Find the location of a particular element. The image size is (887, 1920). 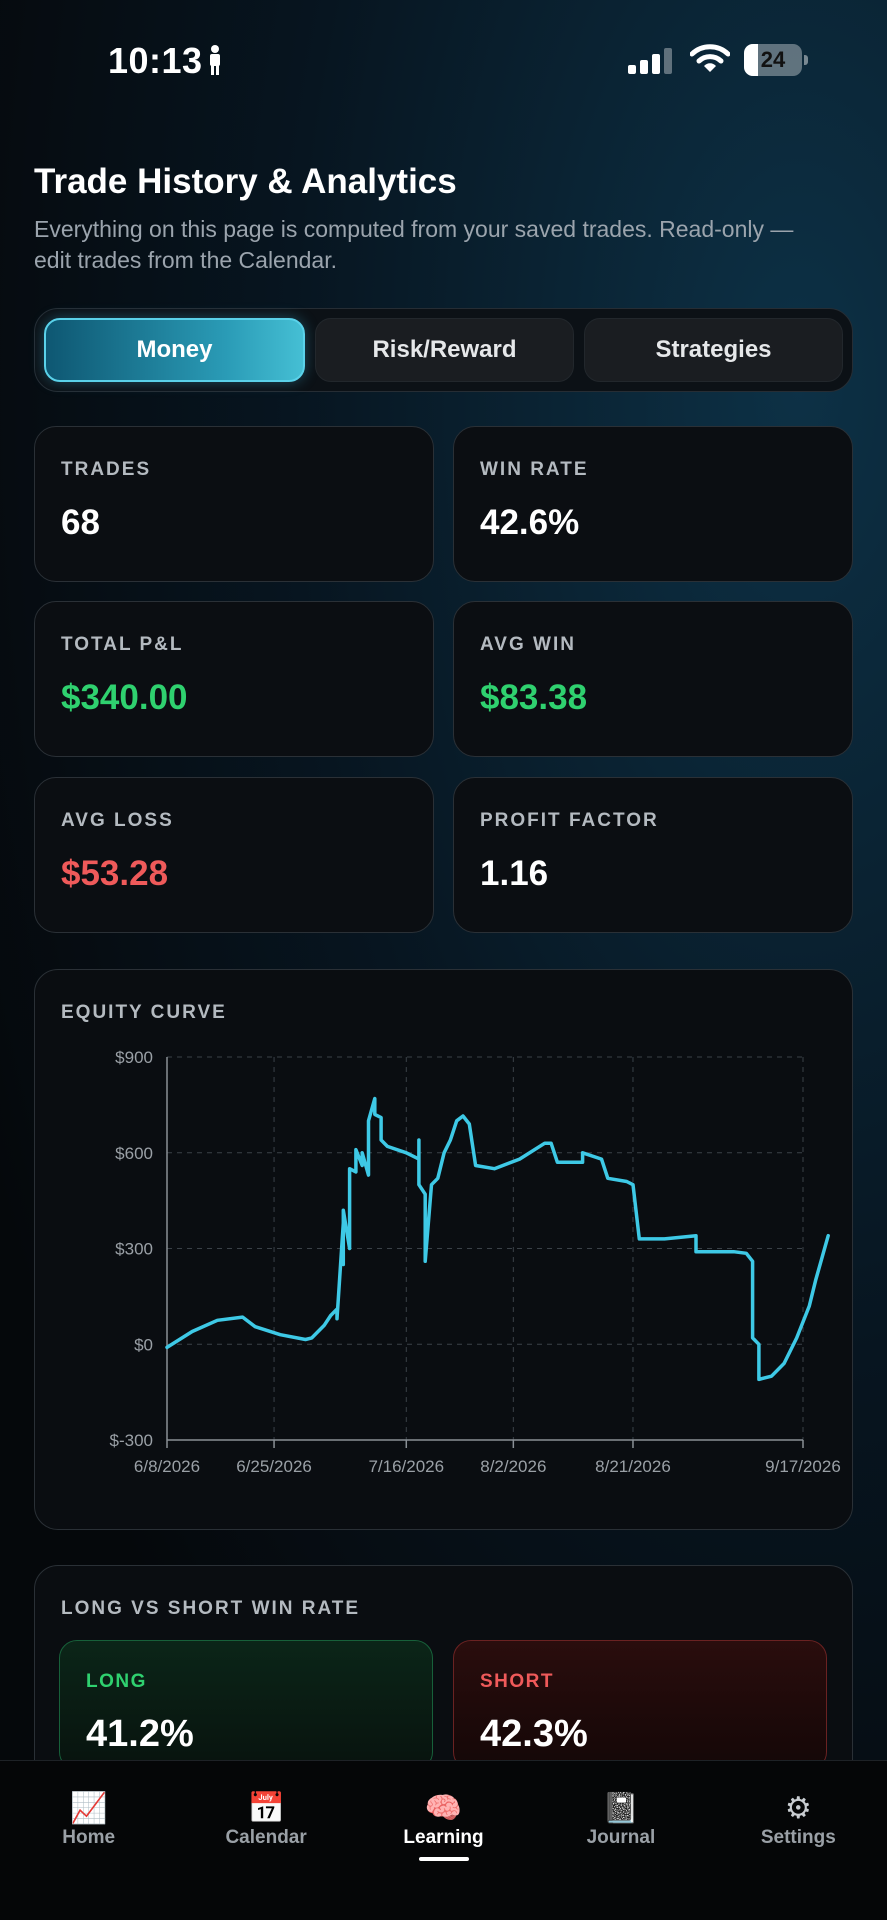

calendar-icon: 📅 is located at coordinates (266, 1808).